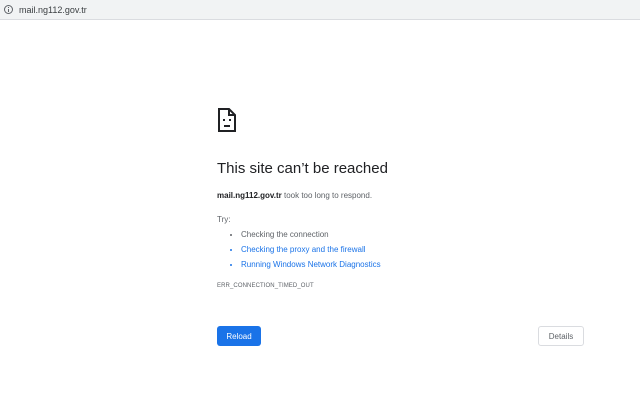 The width and height of the screenshot is (640, 412). Describe the element at coordinates (239, 336) in the screenshot. I see `reload-button: Reload` at that location.